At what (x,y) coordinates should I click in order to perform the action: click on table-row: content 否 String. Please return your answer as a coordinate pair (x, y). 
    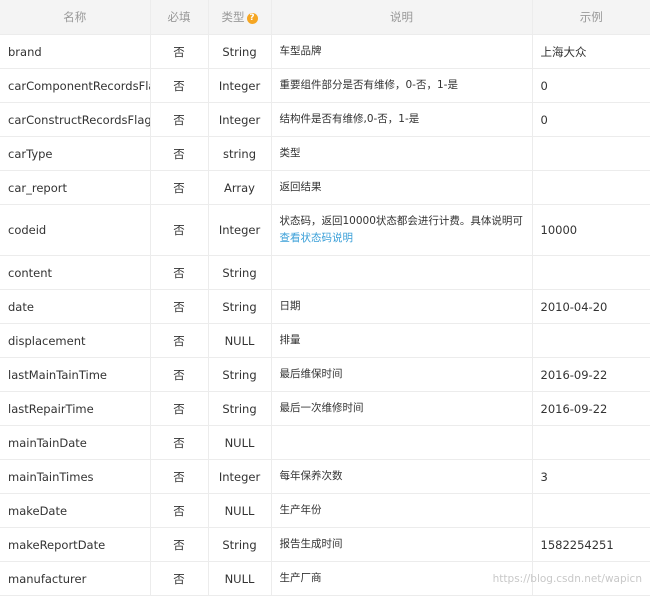
    Looking at the image, I should click on (325, 272).